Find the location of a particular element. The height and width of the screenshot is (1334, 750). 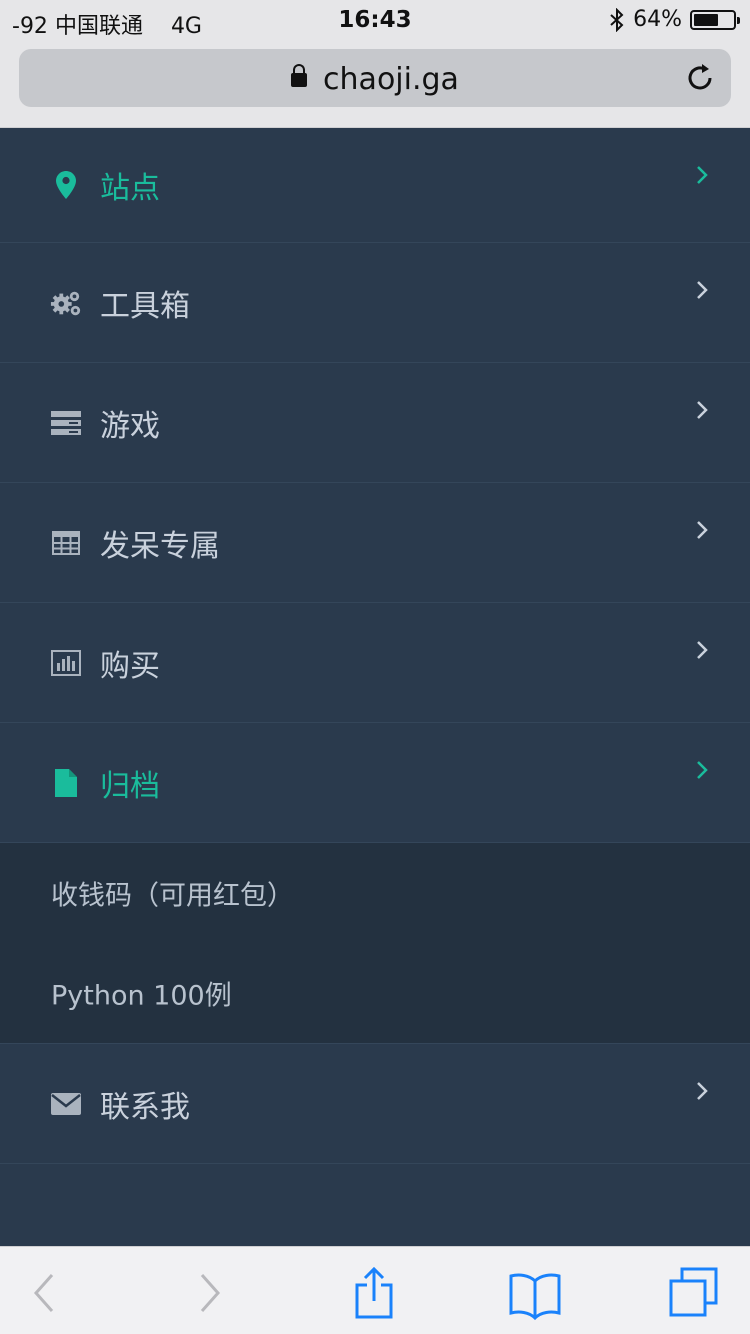

menu-item-games: 游戏 is located at coordinates (375, 423).